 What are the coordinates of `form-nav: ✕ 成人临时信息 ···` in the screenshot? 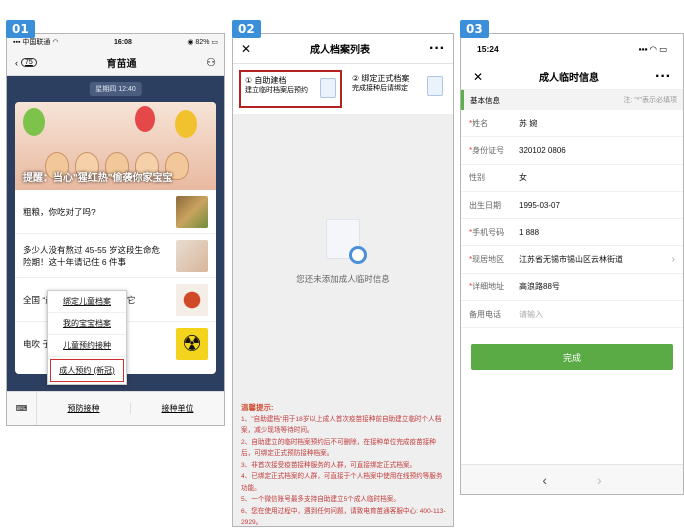 It's located at (572, 77).